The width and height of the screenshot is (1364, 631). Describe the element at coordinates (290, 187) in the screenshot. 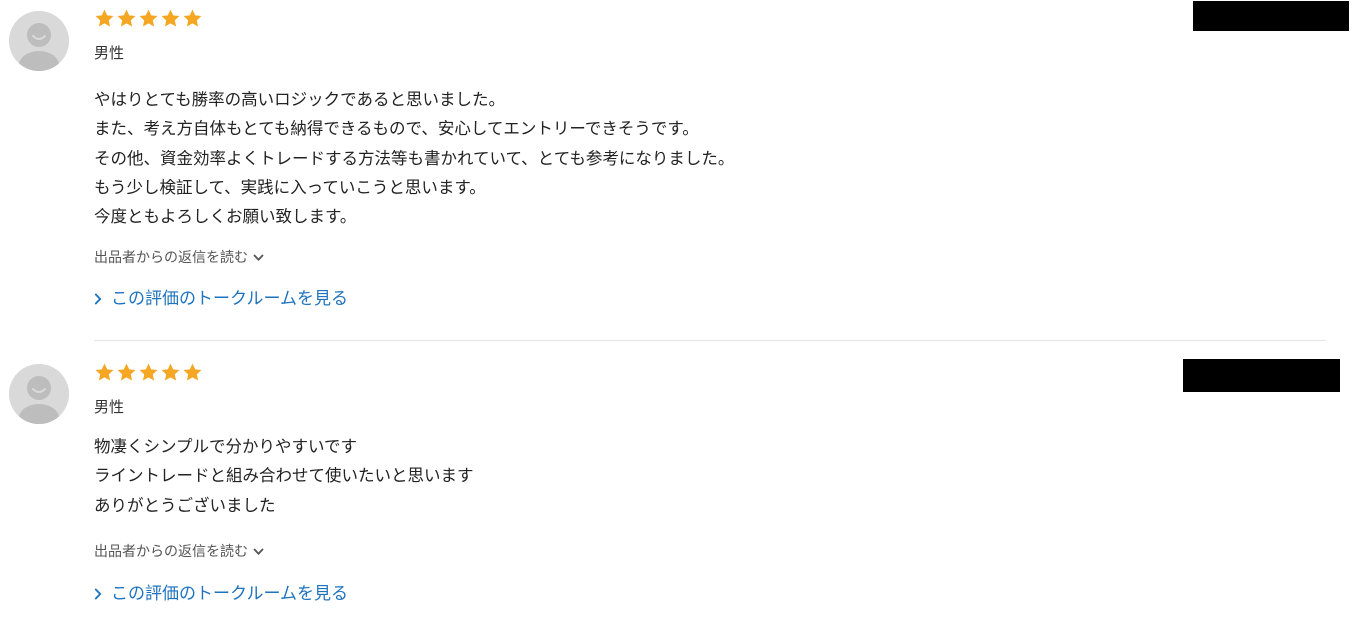

I see `review-body-line: もう少し検証して、実践に入っていこうと思います。` at that location.